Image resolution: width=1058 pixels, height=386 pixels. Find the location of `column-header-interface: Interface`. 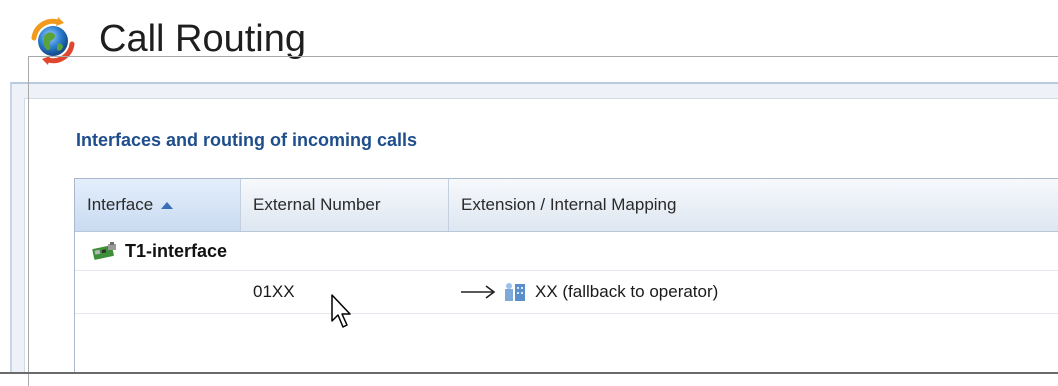

column-header-interface: Interface is located at coordinates (158, 205).